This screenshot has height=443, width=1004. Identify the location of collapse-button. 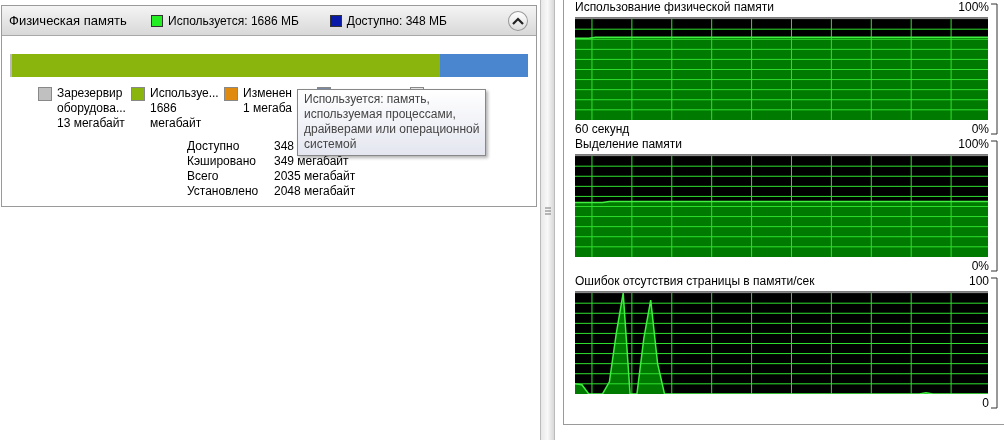
(518, 20).